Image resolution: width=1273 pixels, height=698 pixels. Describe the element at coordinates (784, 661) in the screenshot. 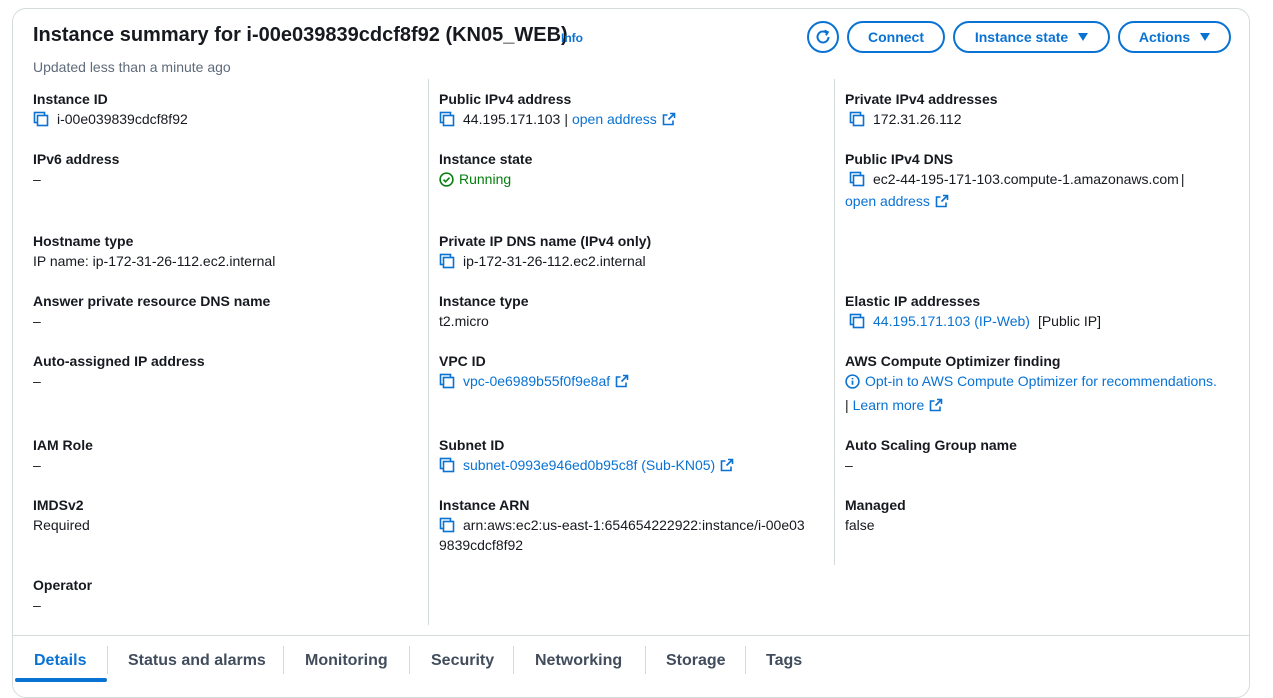

I see `tab-tags: Tags` at that location.